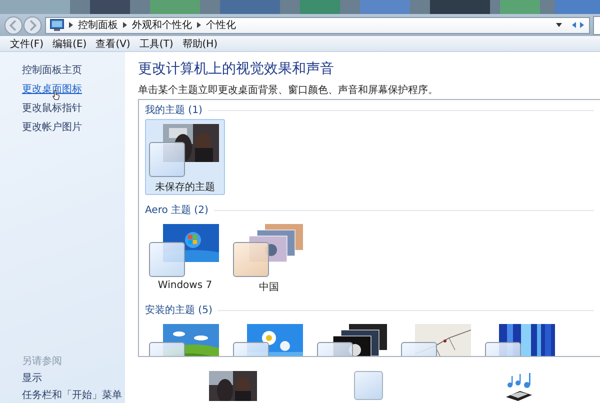  Describe the element at coordinates (185, 157) in the screenshot. I see `theme-item: 未保存的主题` at that location.